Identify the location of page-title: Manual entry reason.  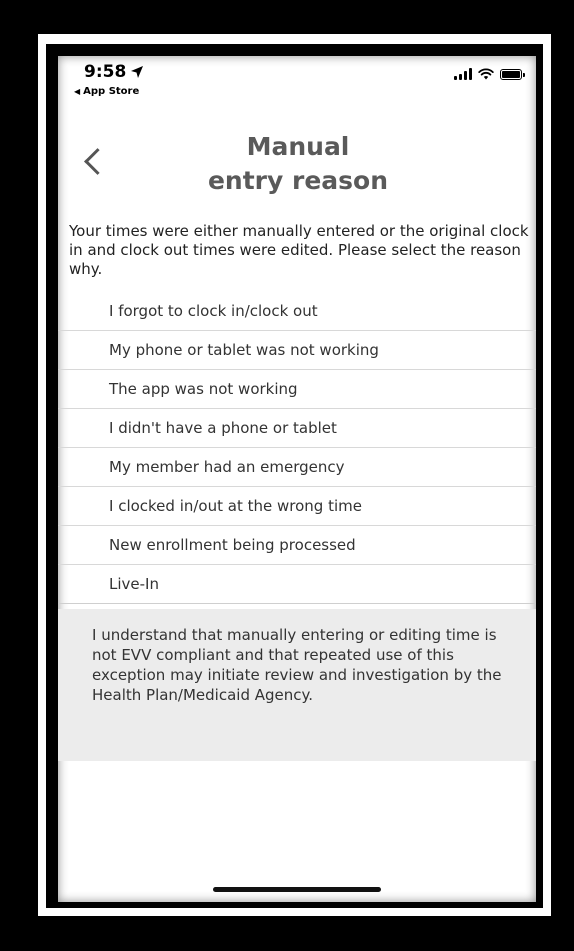
(298, 164).